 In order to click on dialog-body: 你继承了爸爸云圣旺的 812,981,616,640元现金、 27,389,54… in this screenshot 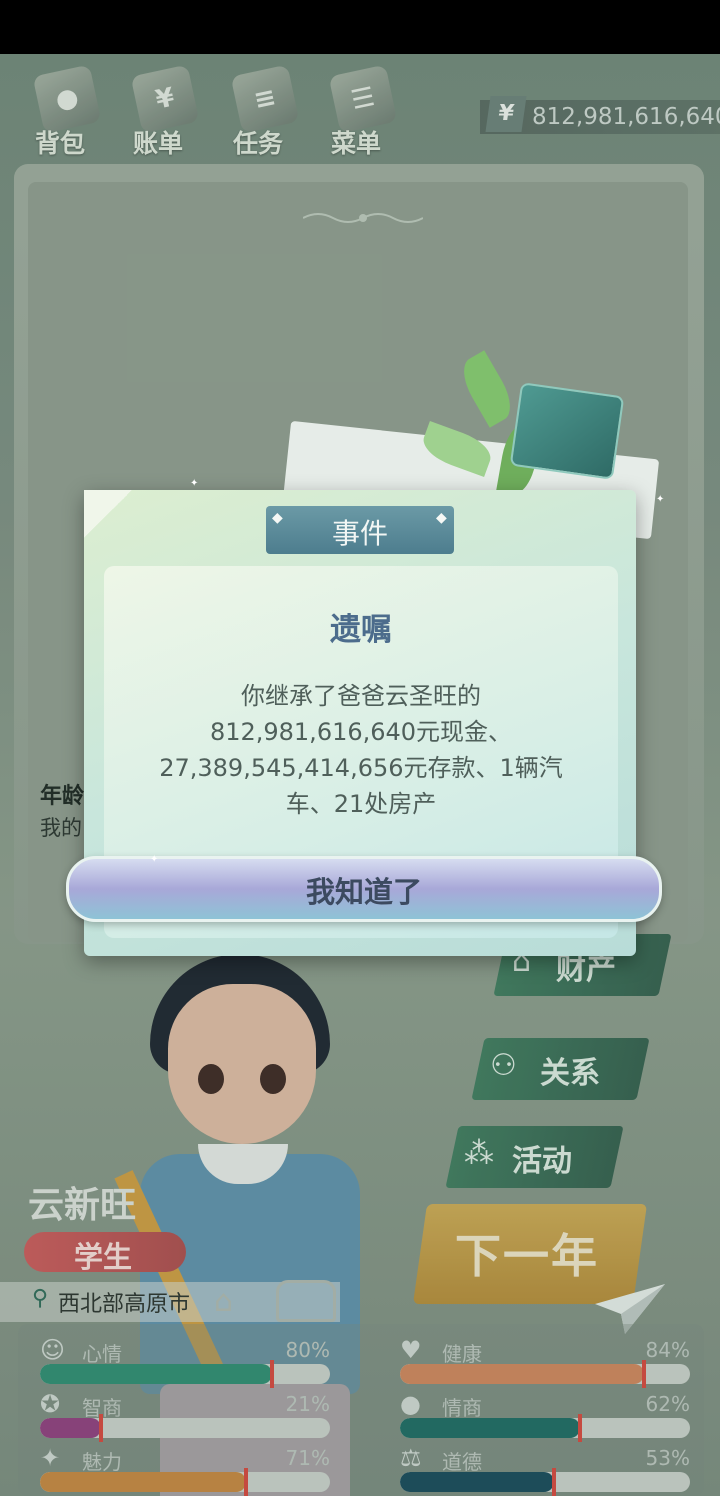, I will do `click(361, 750)`.